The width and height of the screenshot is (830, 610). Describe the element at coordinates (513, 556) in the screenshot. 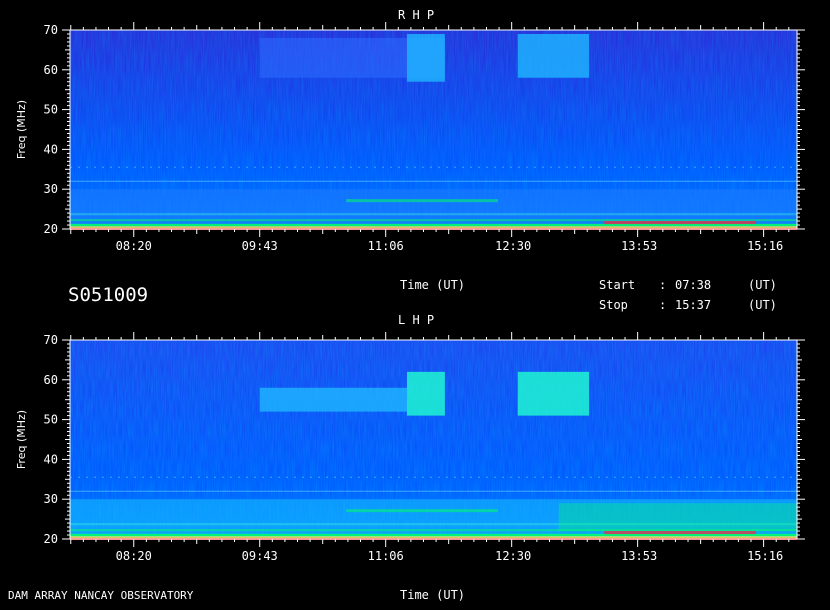

I see `lhp-x-tick-label: 12:30` at that location.